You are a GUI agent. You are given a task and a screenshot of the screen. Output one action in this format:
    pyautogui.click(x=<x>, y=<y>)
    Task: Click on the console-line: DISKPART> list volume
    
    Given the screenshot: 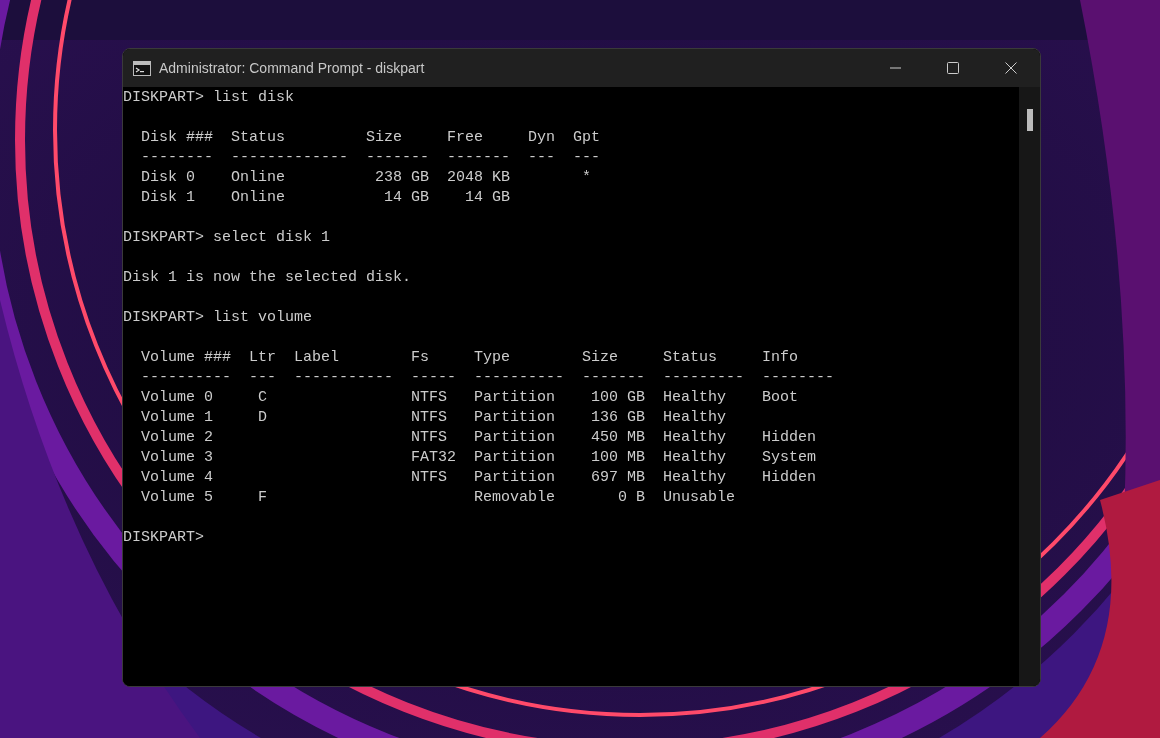 What is the action you would take?
    pyautogui.click(x=218, y=317)
    